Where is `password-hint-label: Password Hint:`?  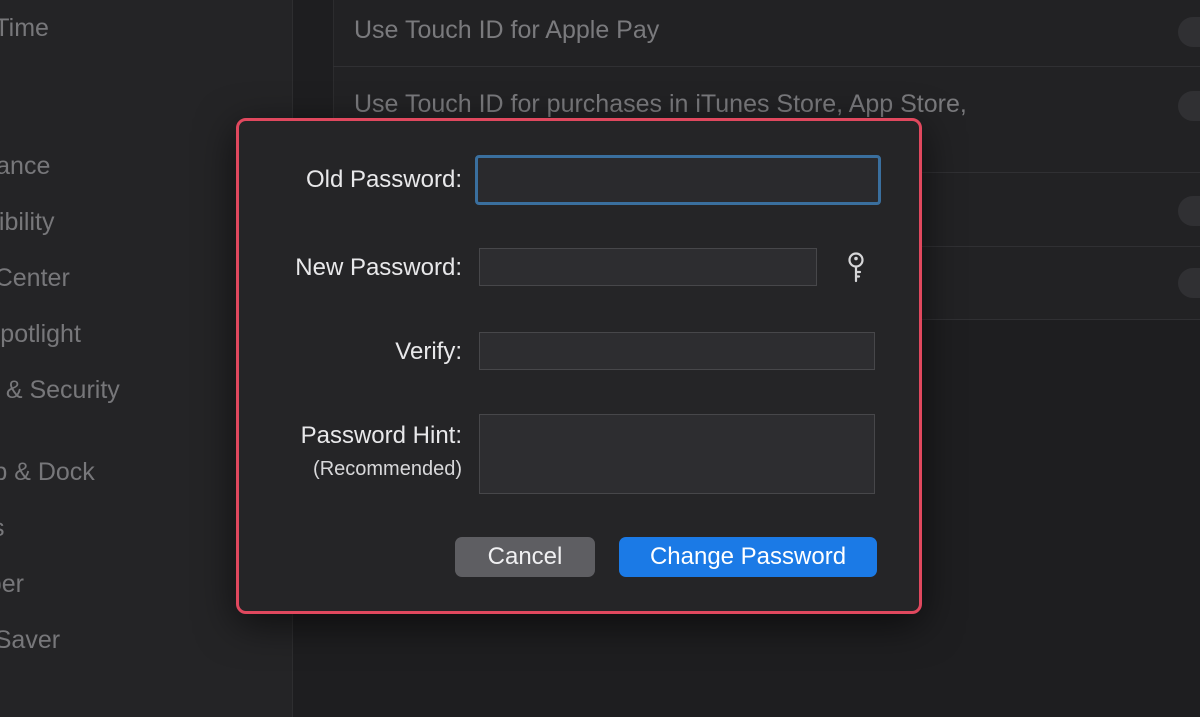
password-hint-label: Password Hint: is located at coordinates (381, 435).